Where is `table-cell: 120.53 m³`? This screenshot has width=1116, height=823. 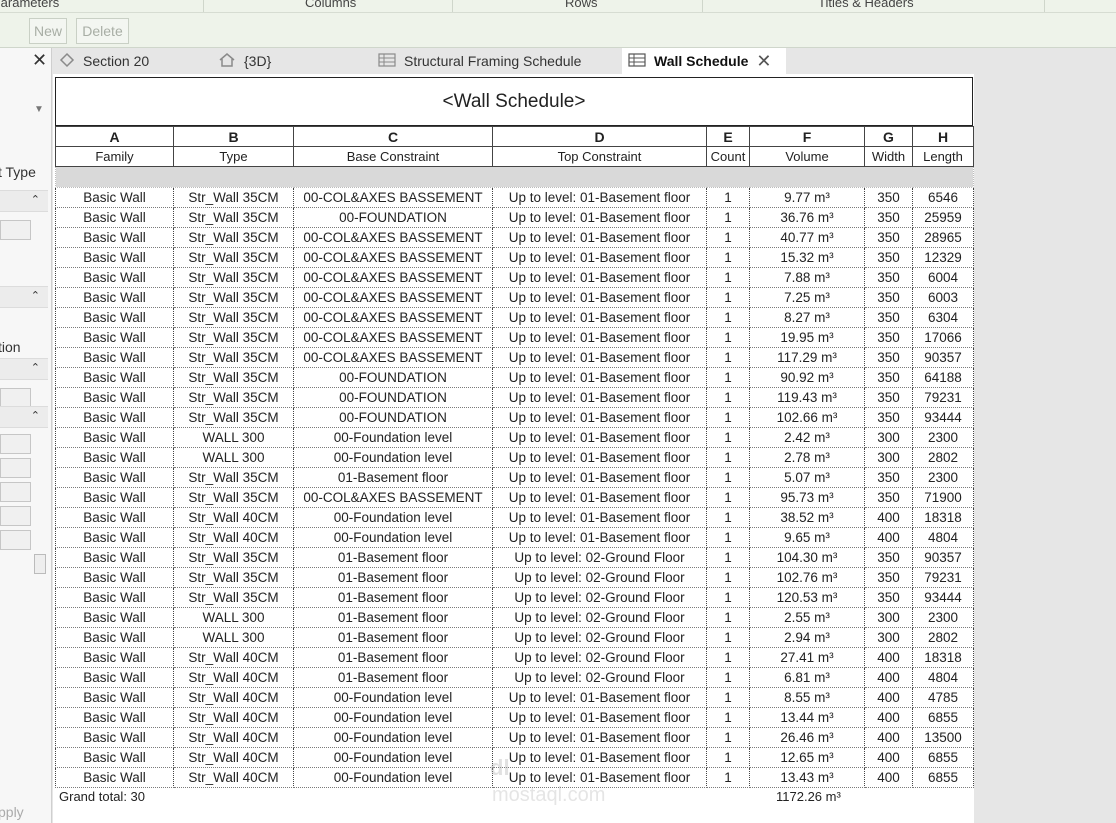
table-cell: 120.53 m³ is located at coordinates (807, 597).